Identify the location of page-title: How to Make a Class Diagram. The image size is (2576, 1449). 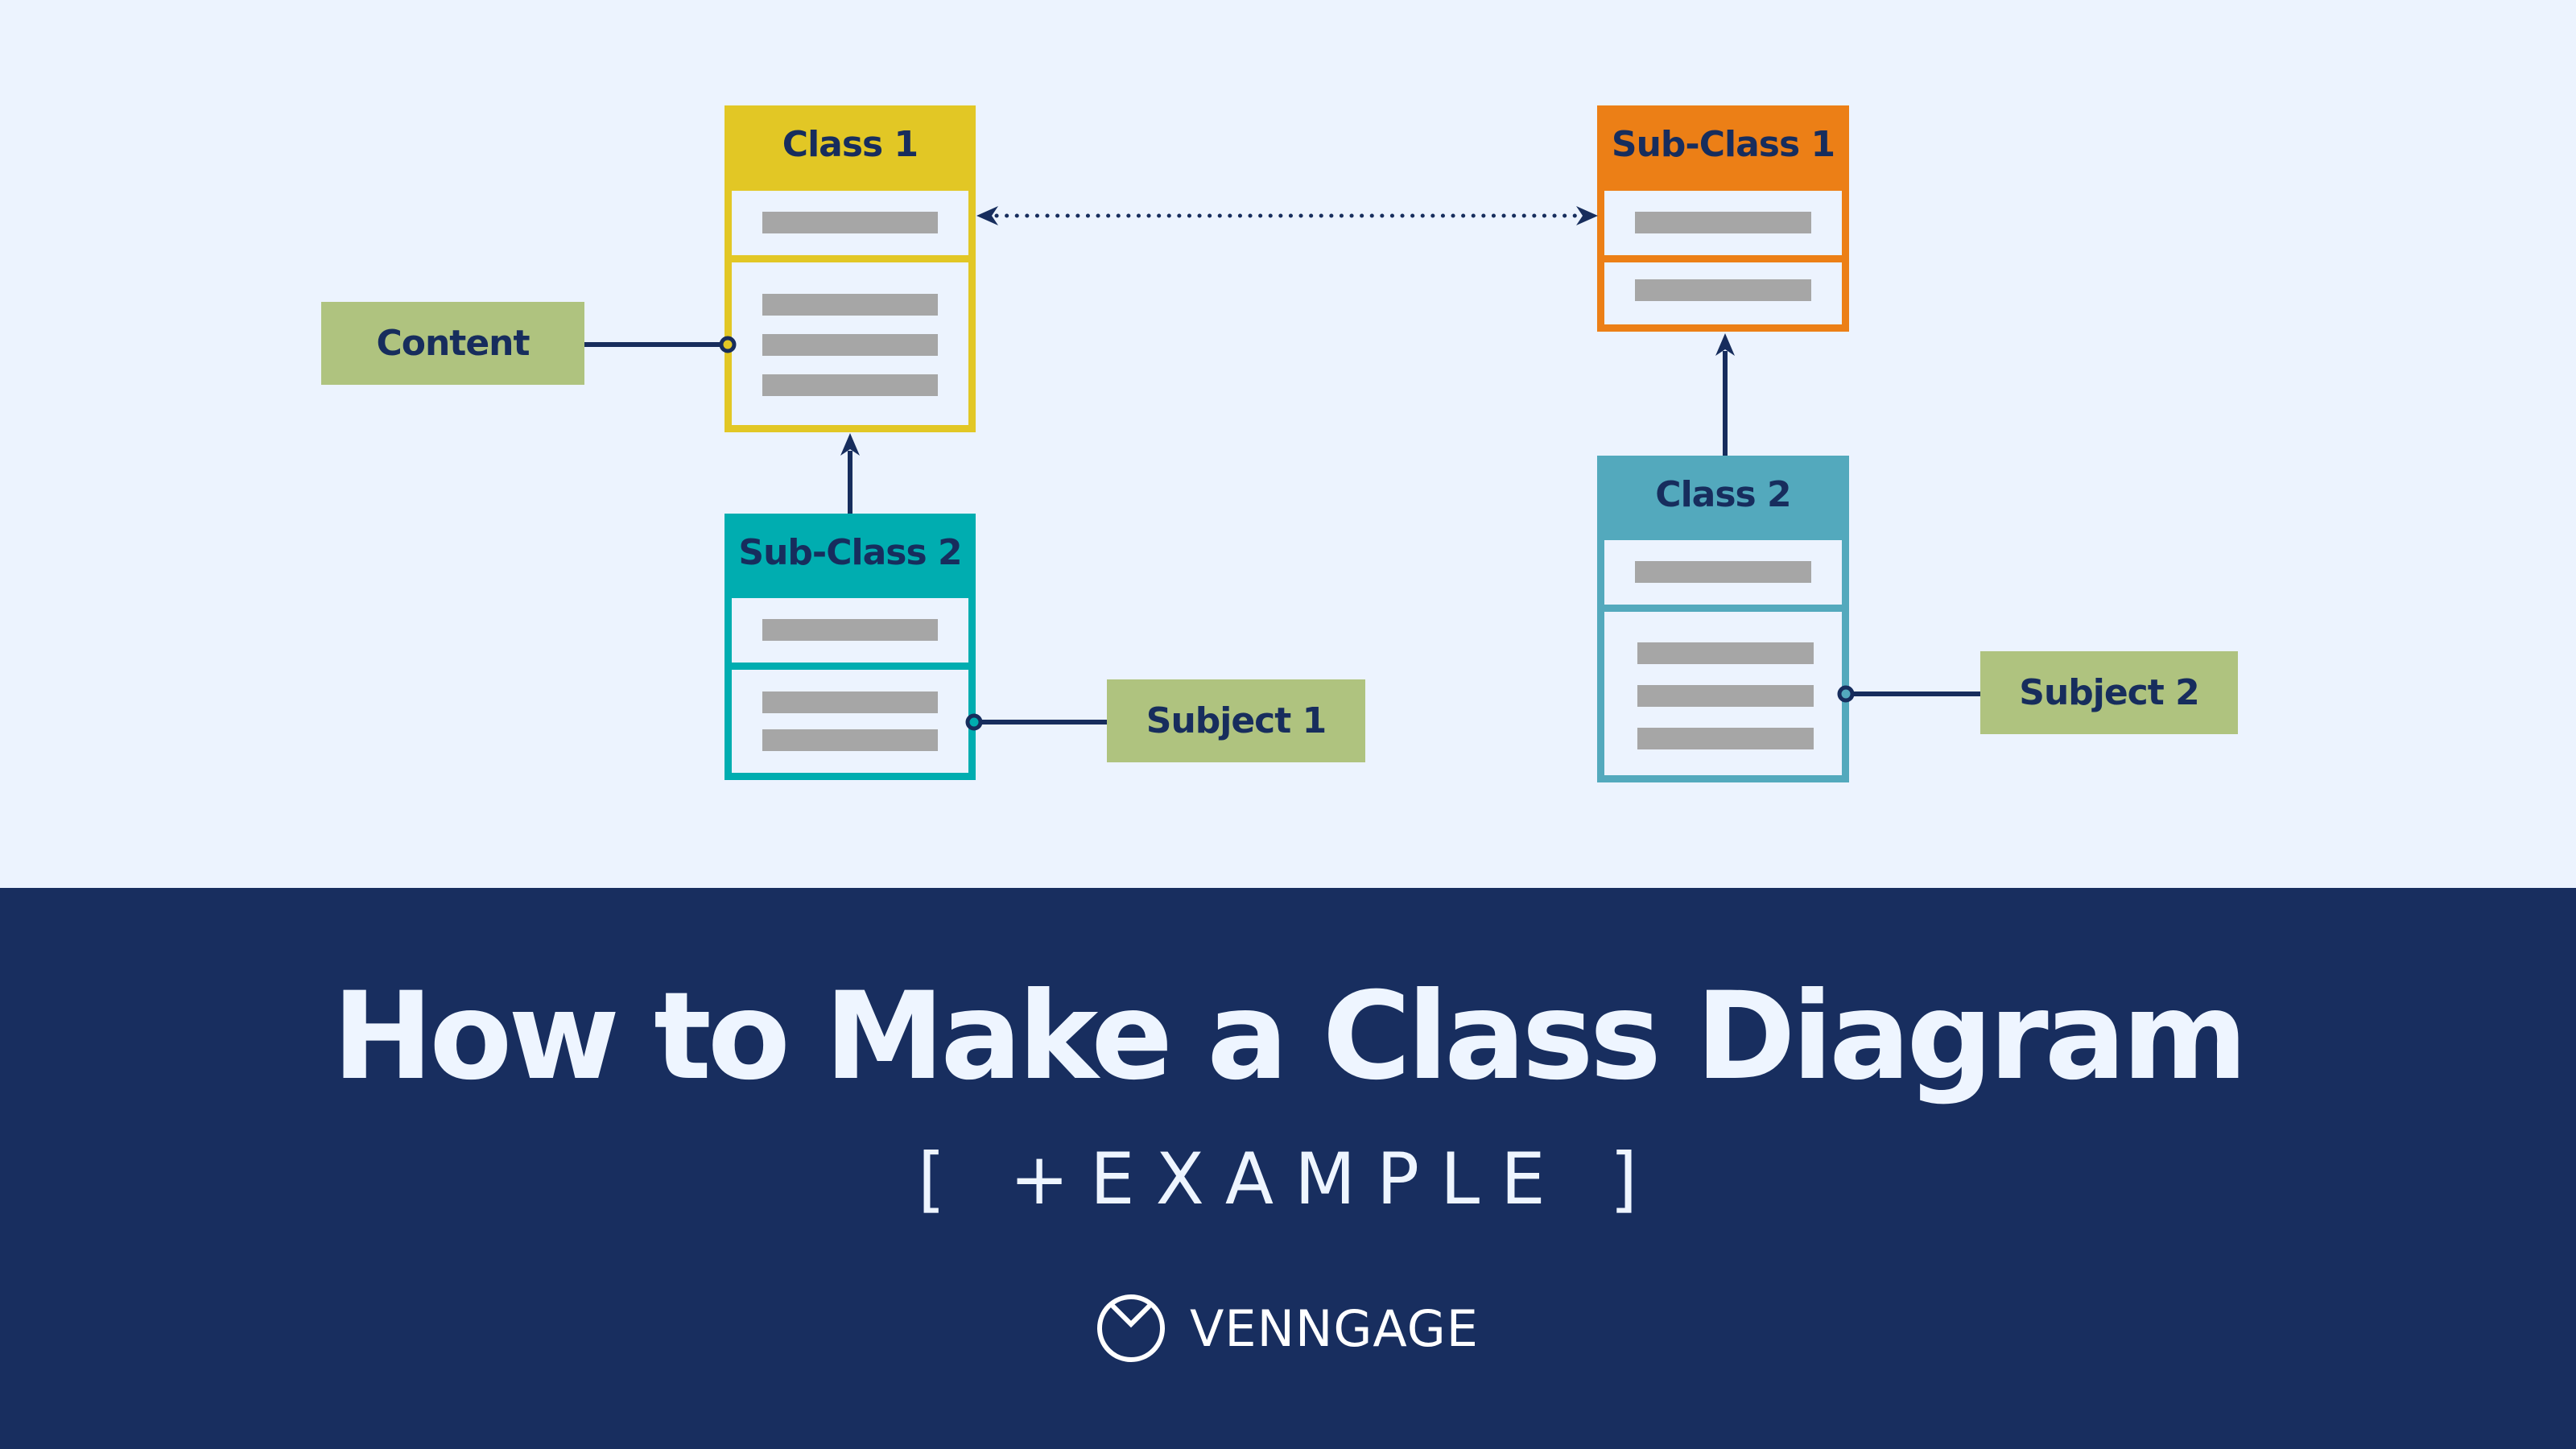
(1290, 1037).